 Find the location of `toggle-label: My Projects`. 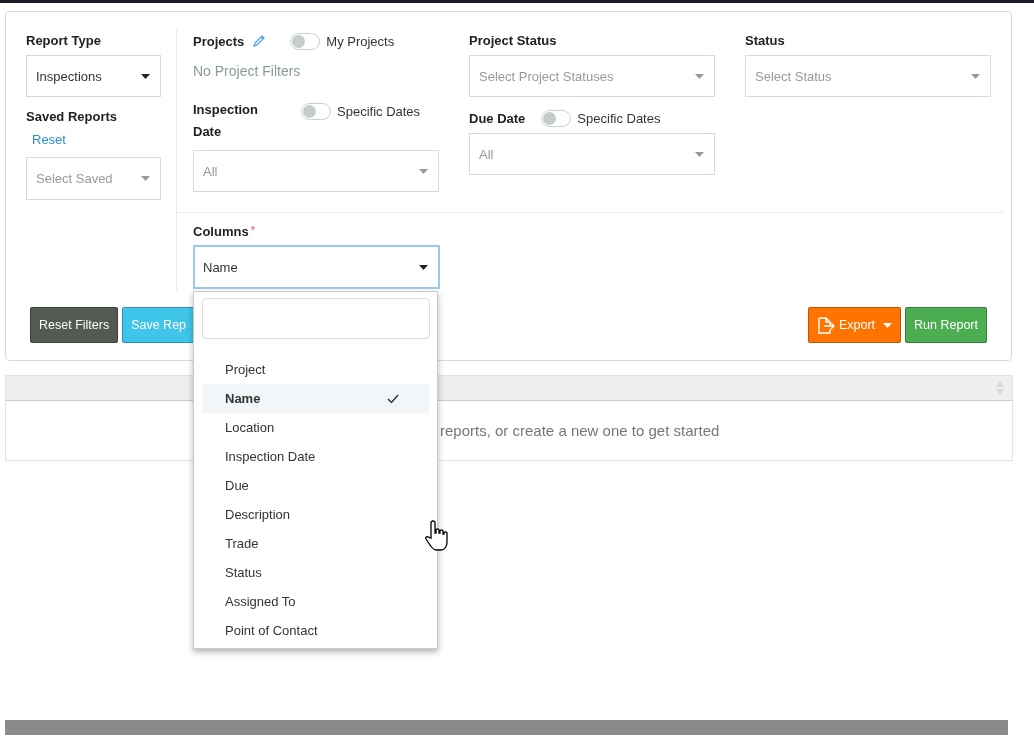

toggle-label: My Projects is located at coordinates (360, 41).